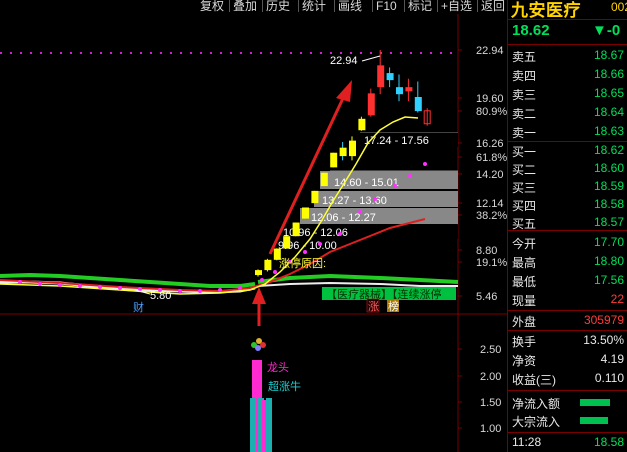 The width and height of the screenshot is (627, 452). What do you see at coordinates (491, 158) in the screenshot?
I see `price-axis-label: 61.8%` at bounding box center [491, 158].